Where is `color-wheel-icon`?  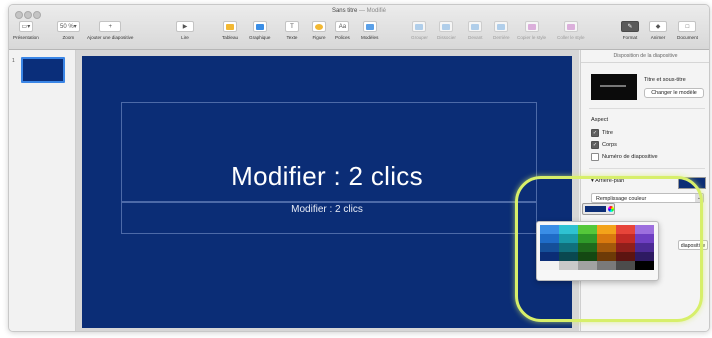 color-wheel-icon is located at coordinates (611, 209).